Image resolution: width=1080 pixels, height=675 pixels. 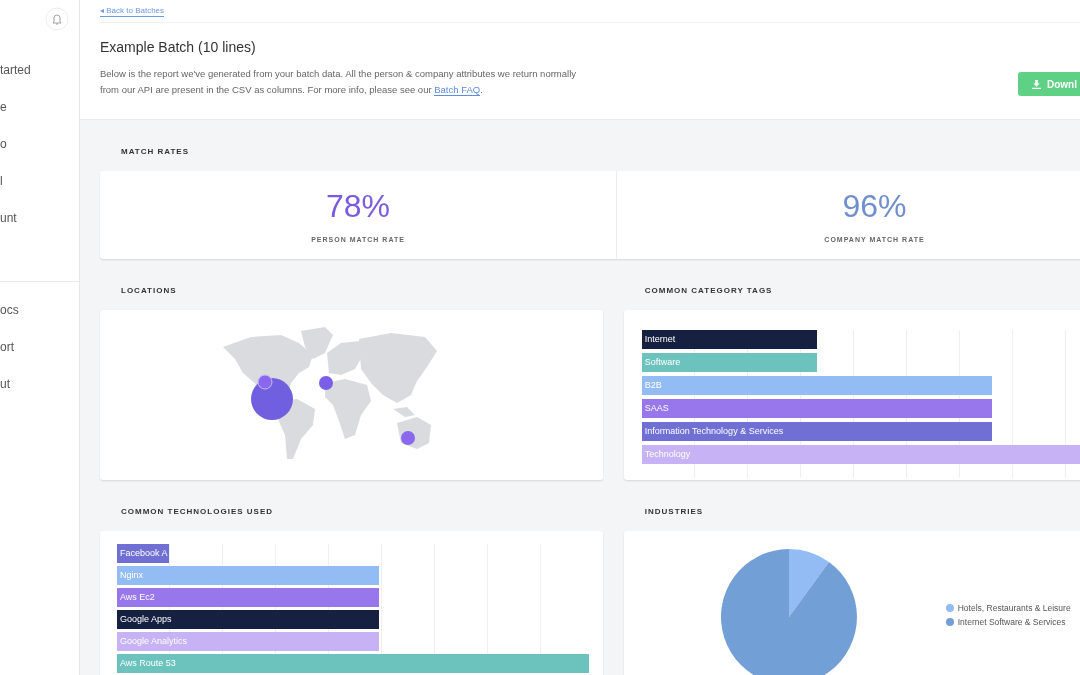 I want to click on nav-item: e, so click(x=3, y=107).